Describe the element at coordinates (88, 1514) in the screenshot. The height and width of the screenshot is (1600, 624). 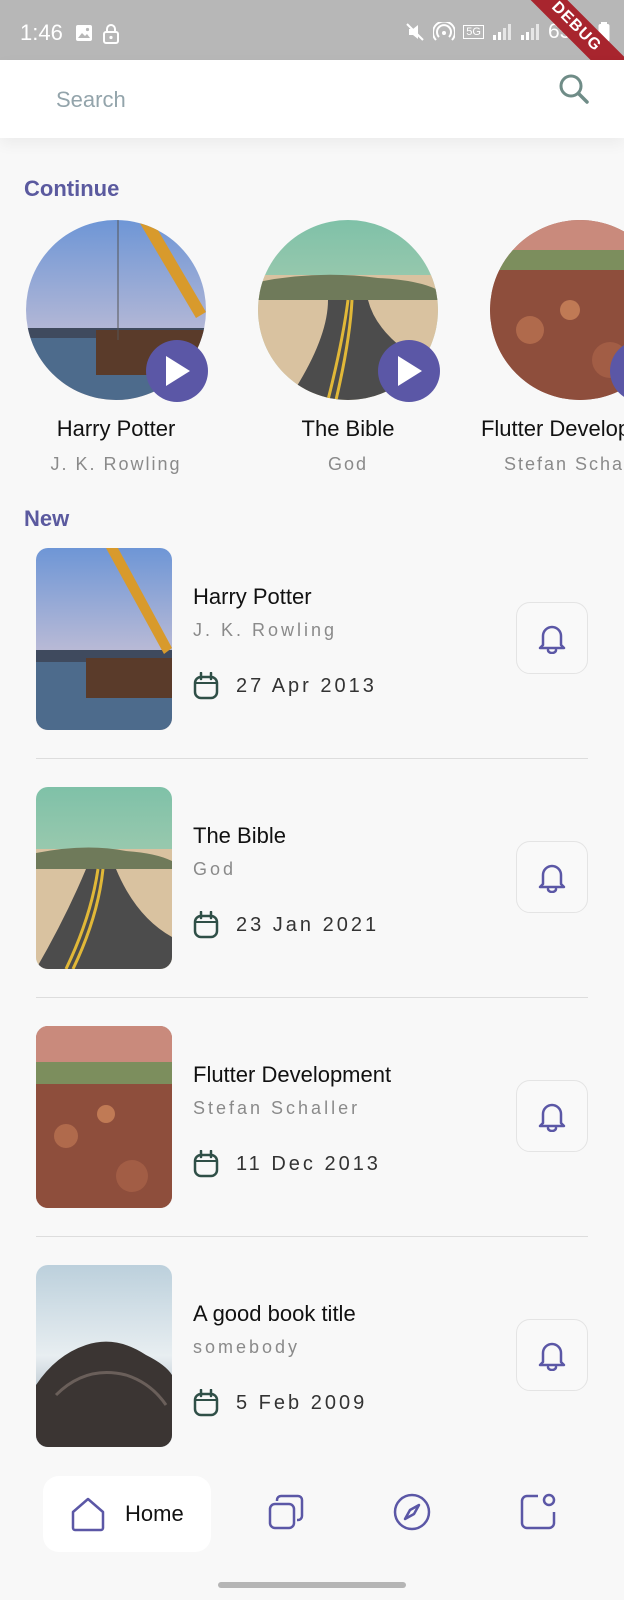
I see `home-icon` at that location.